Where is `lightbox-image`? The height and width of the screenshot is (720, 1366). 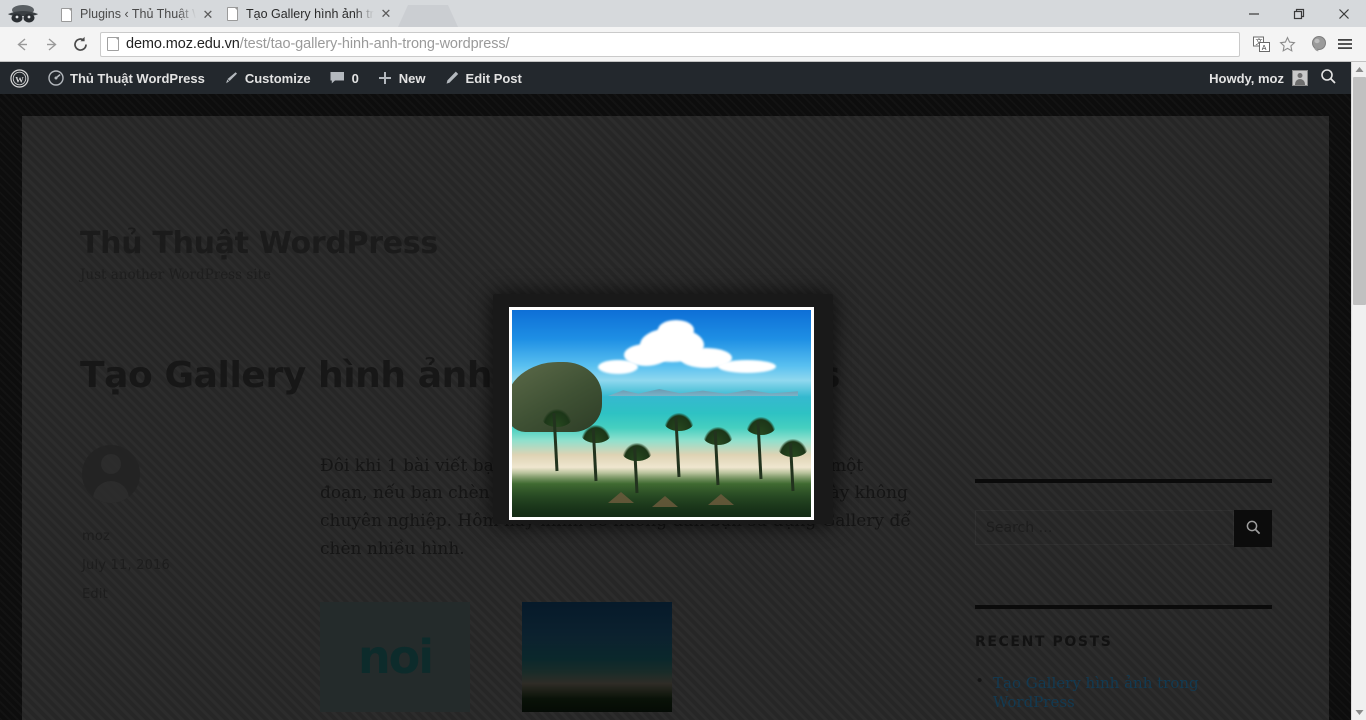
lightbox-image is located at coordinates (661, 413).